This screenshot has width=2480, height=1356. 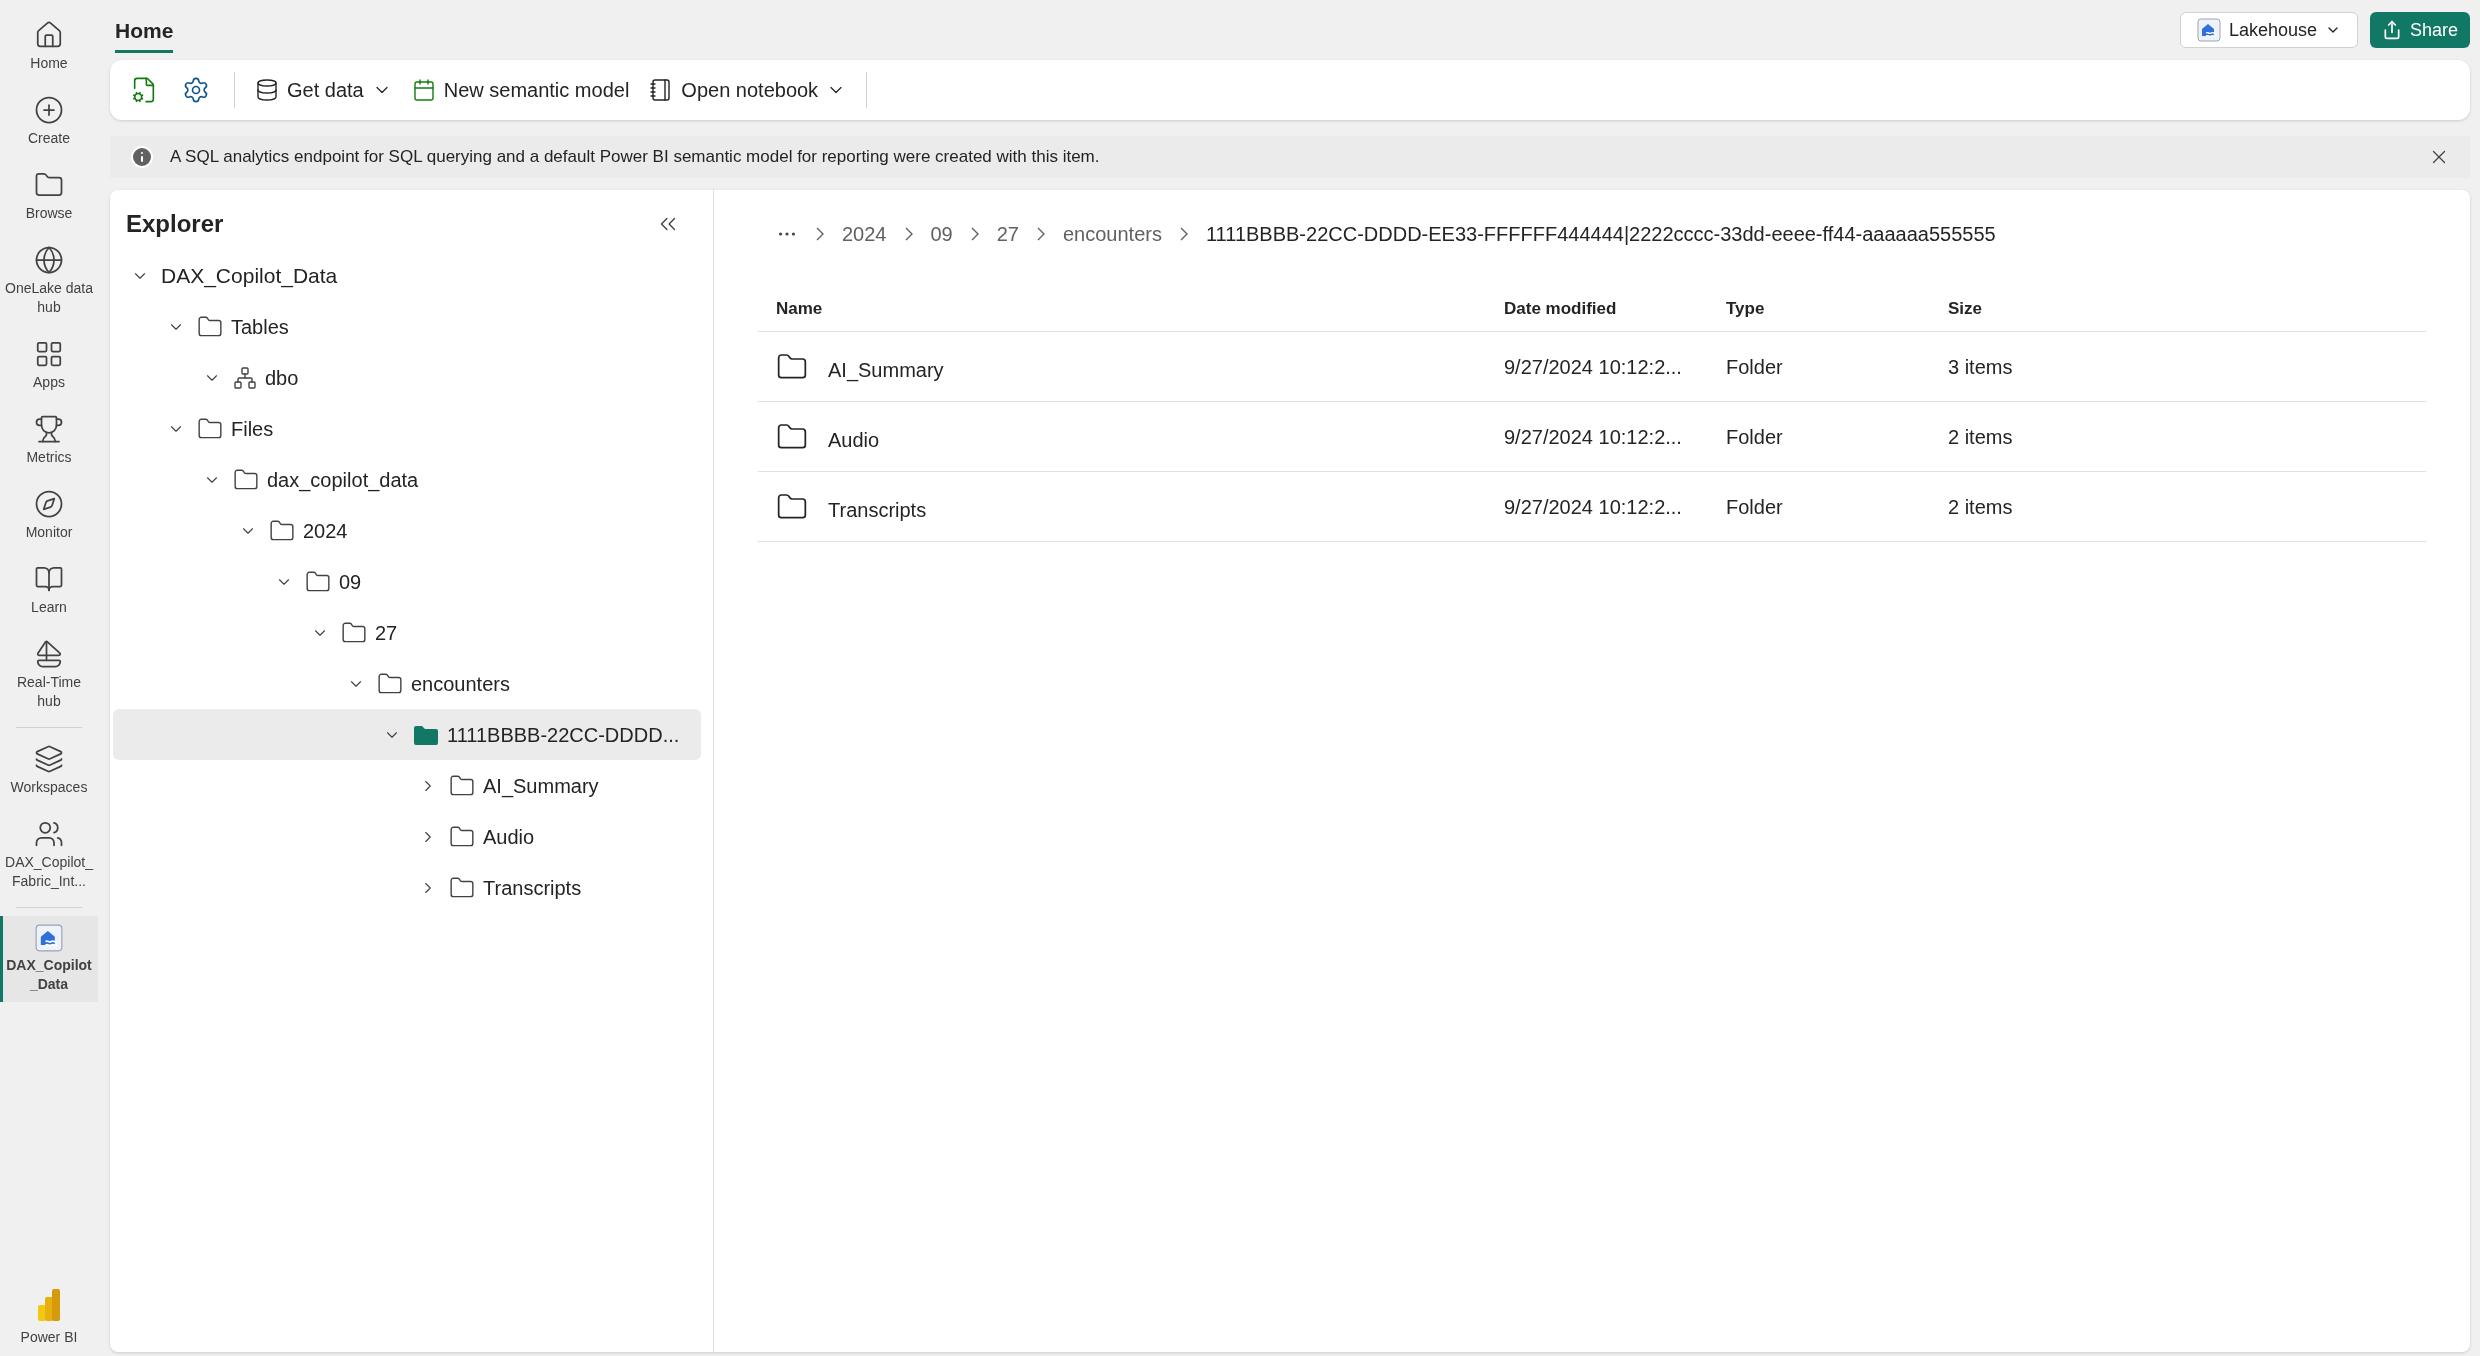 I want to click on nav-item: Real-Time hub, so click(x=49, y=675).